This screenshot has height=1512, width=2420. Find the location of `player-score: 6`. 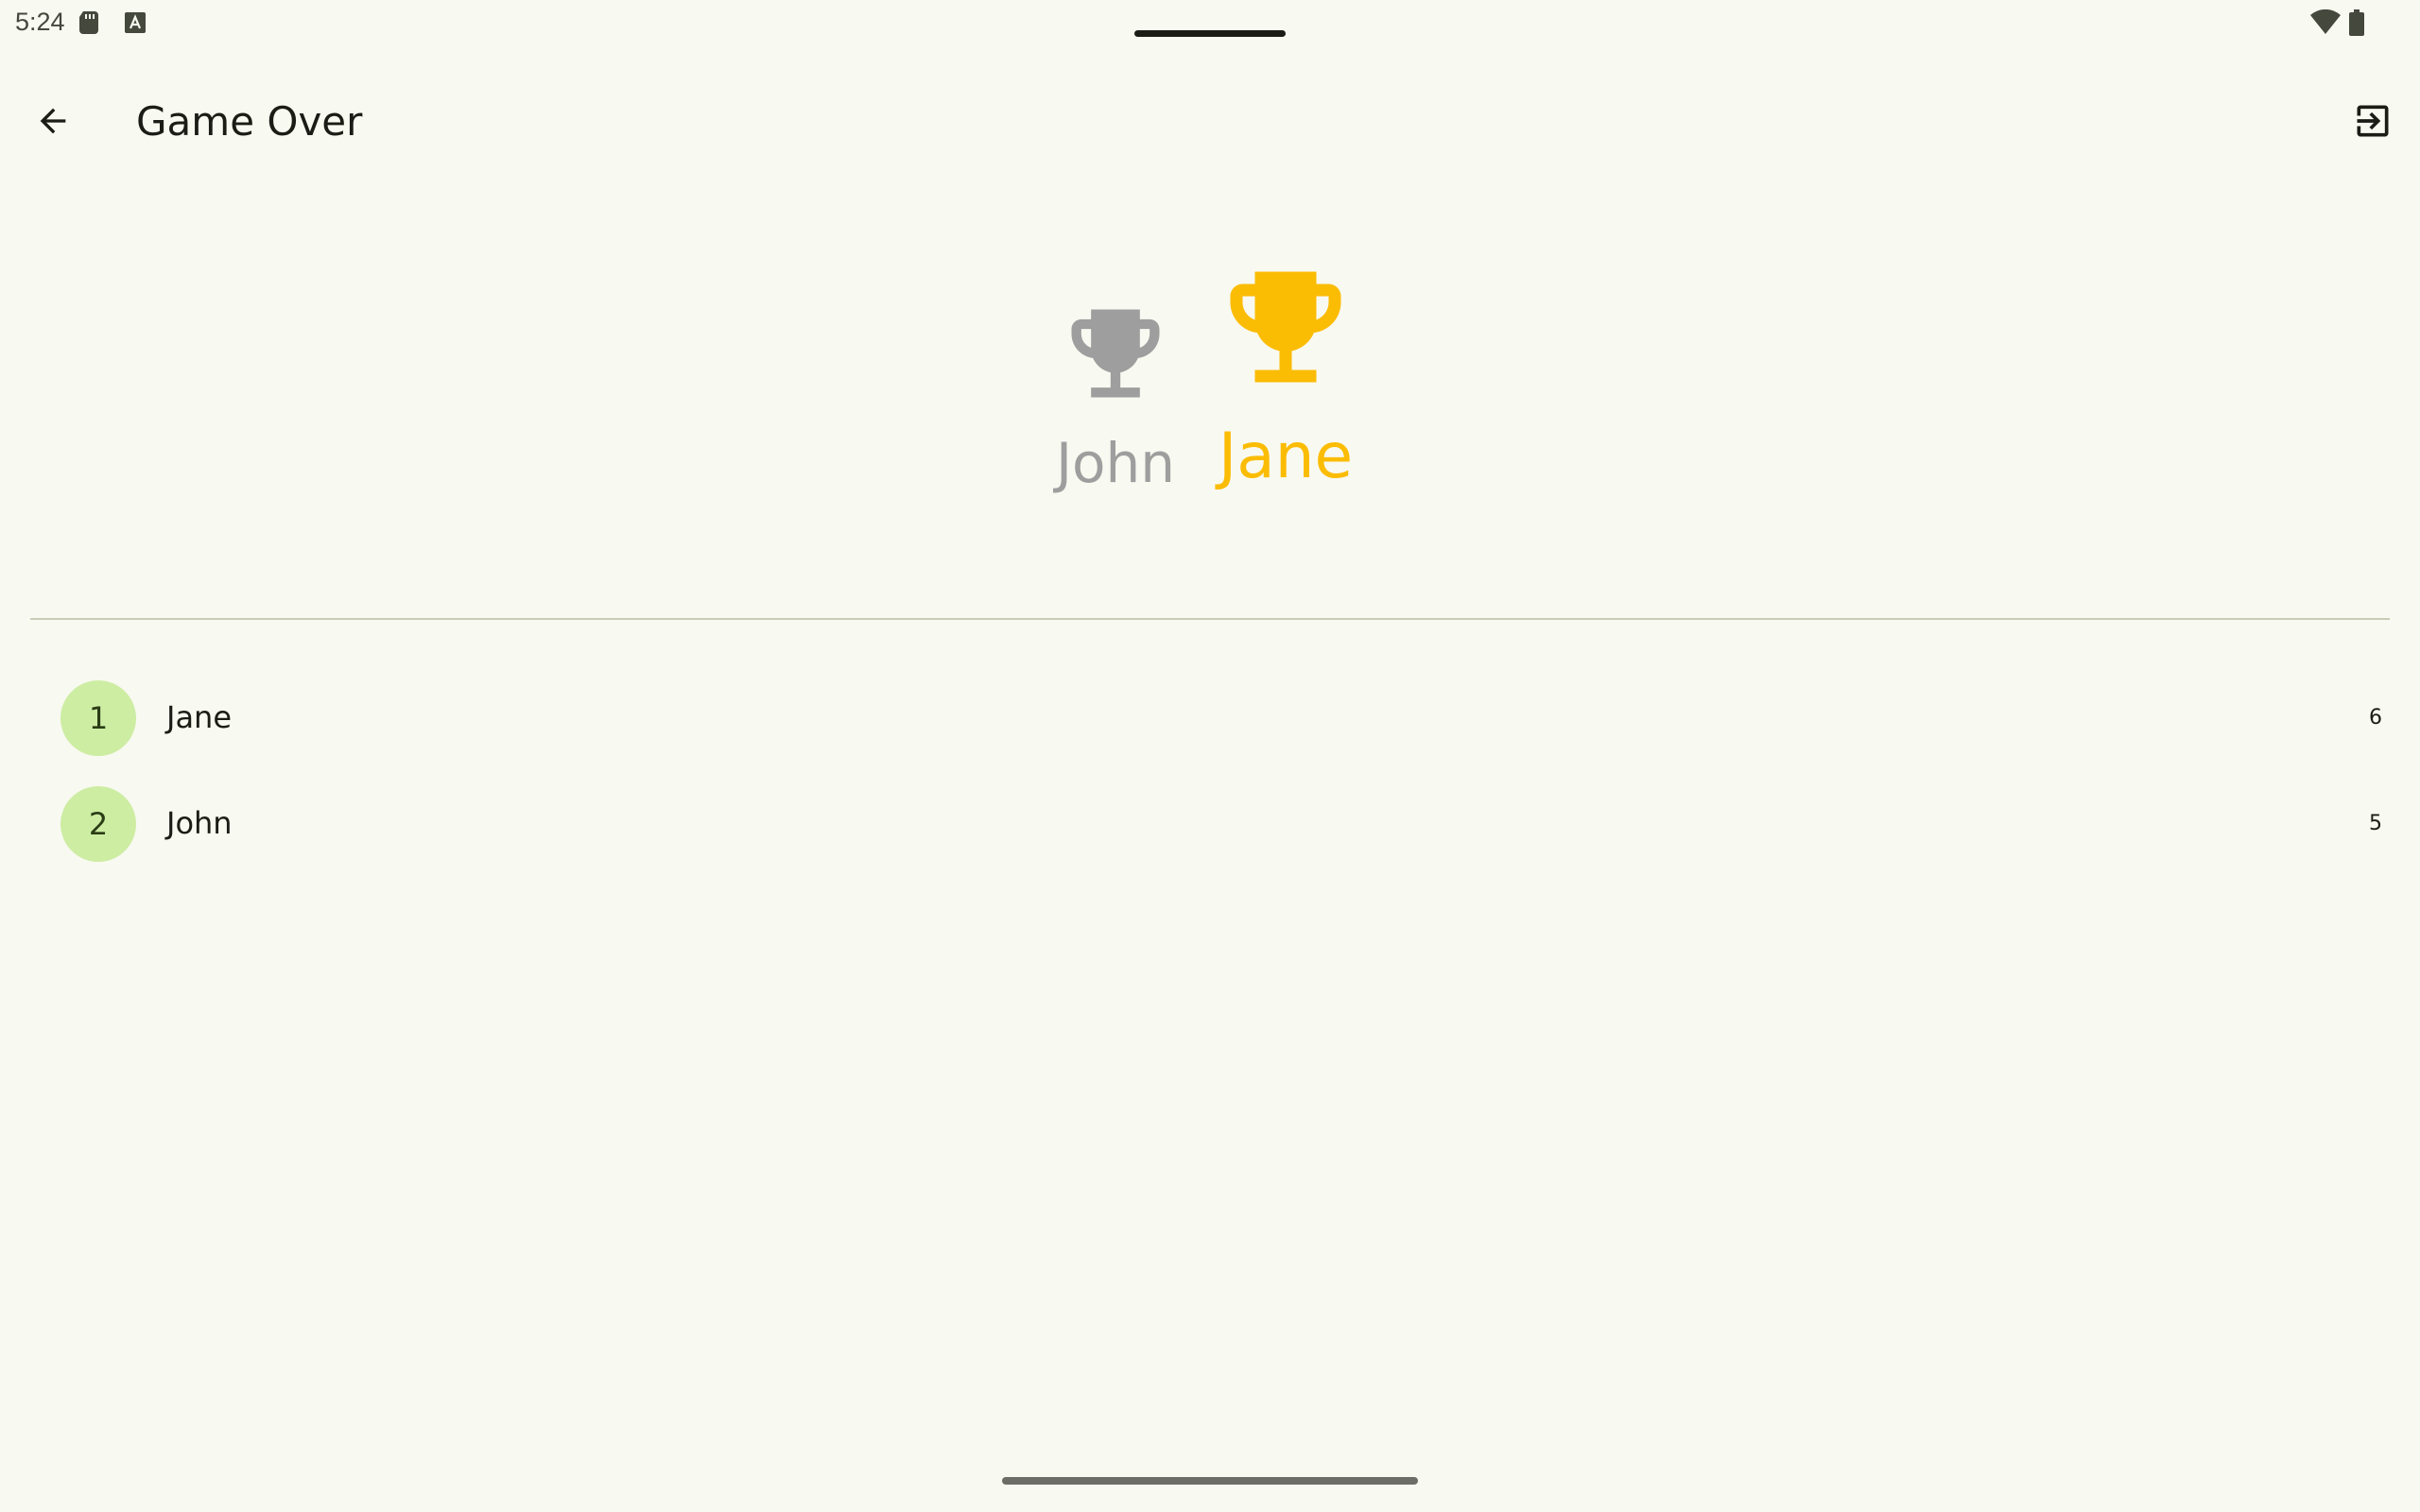

player-score: 6 is located at coordinates (2375, 718).